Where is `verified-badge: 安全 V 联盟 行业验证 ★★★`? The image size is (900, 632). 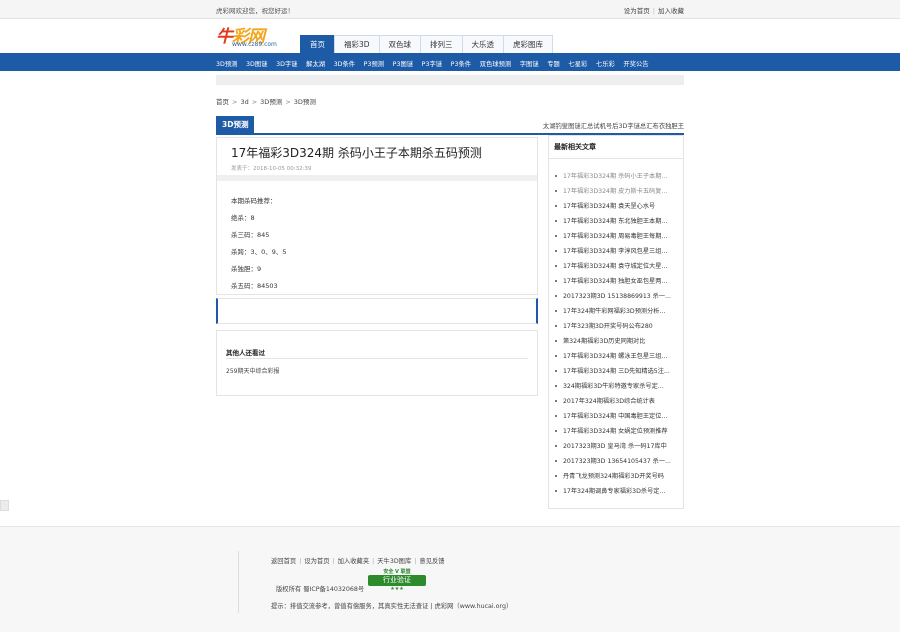
verified-badge: 安全 V 联盟 行业验证 ★★★ is located at coordinates (397, 580).